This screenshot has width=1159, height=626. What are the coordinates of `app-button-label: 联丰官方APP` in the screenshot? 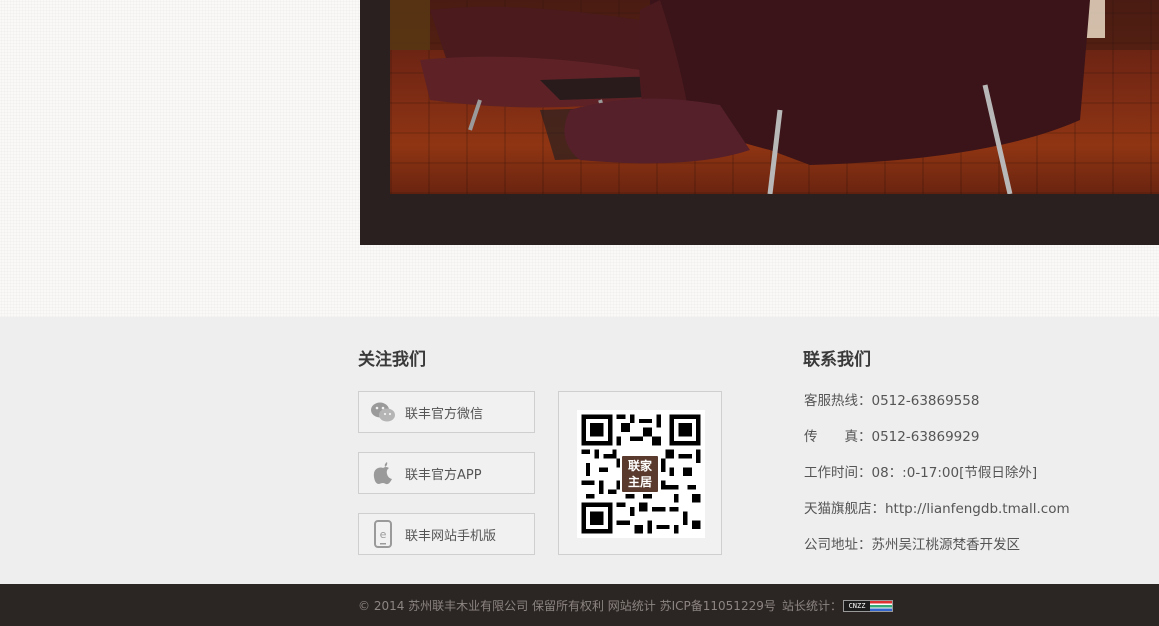 It's located at (443, 475).